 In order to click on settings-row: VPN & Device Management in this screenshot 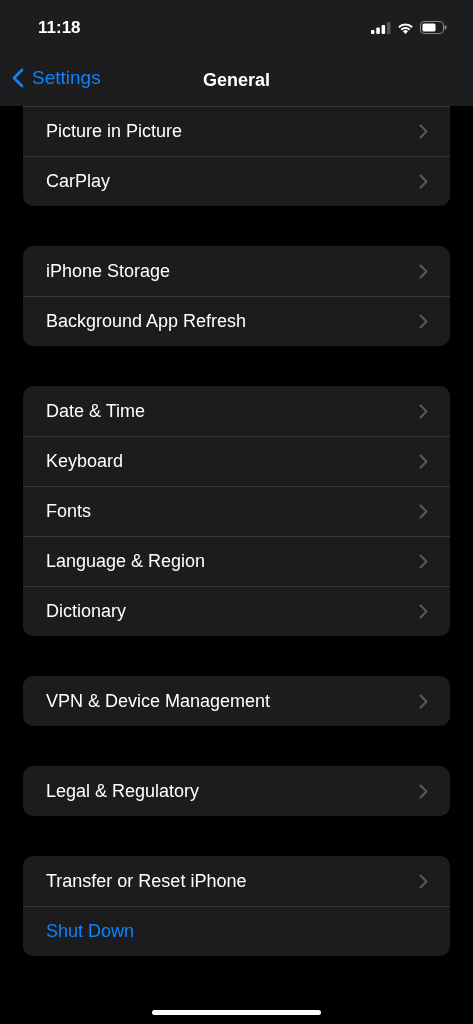, I will do `click(236, 701)`.